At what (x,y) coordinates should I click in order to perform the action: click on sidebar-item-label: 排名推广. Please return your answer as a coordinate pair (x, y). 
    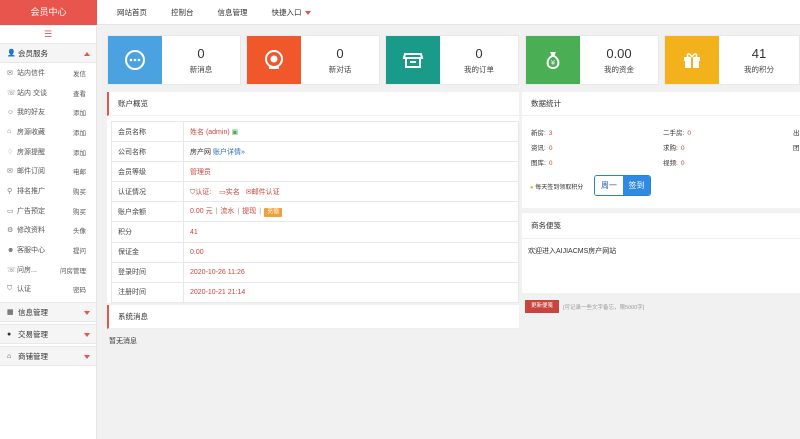
    Looking at the image, I should click on (31, 191).